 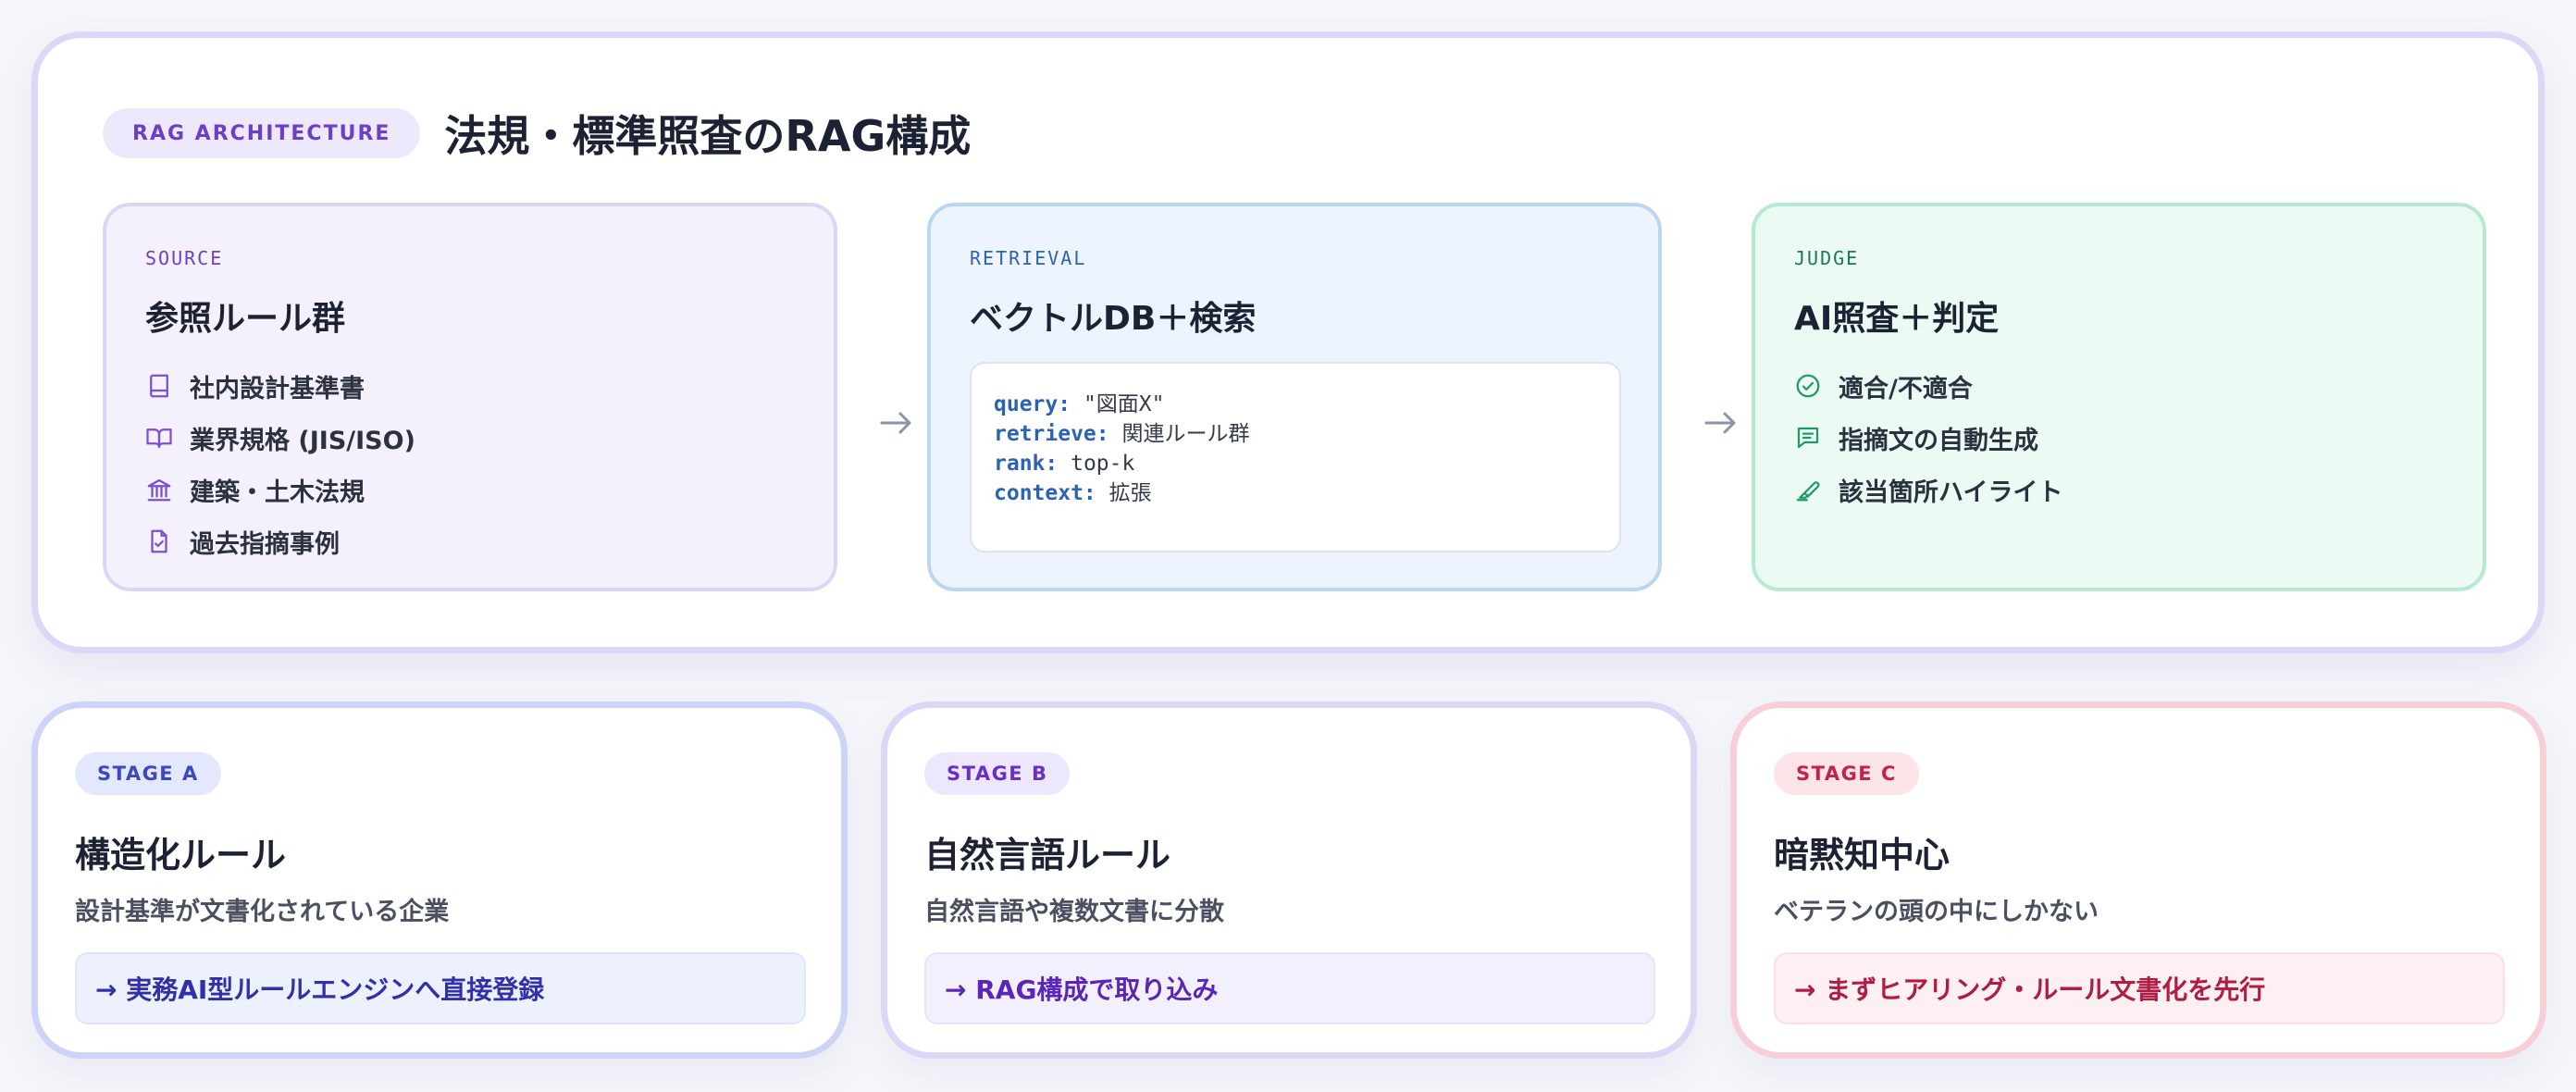 I want to click on code-value: "図面X", so click(x=1118, y=404).